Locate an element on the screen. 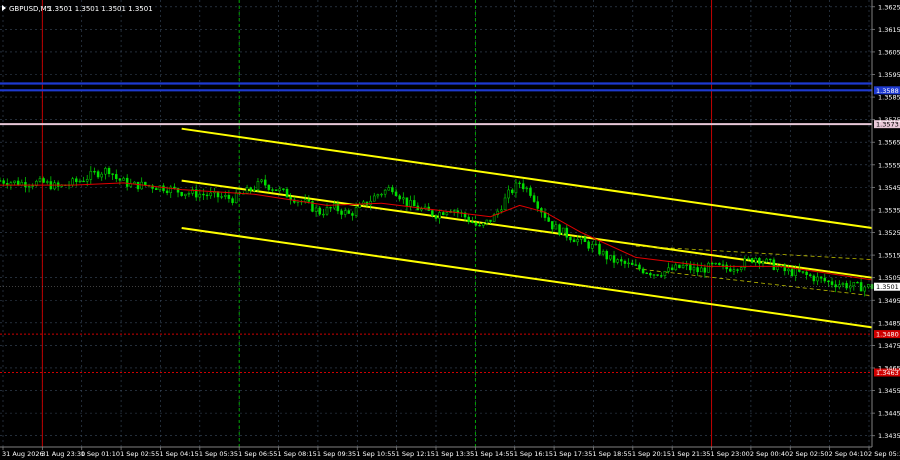 The height and width of the screenshot is (460, 900). level-1480-label: 1.3480 is located at coordinates (887, 335).